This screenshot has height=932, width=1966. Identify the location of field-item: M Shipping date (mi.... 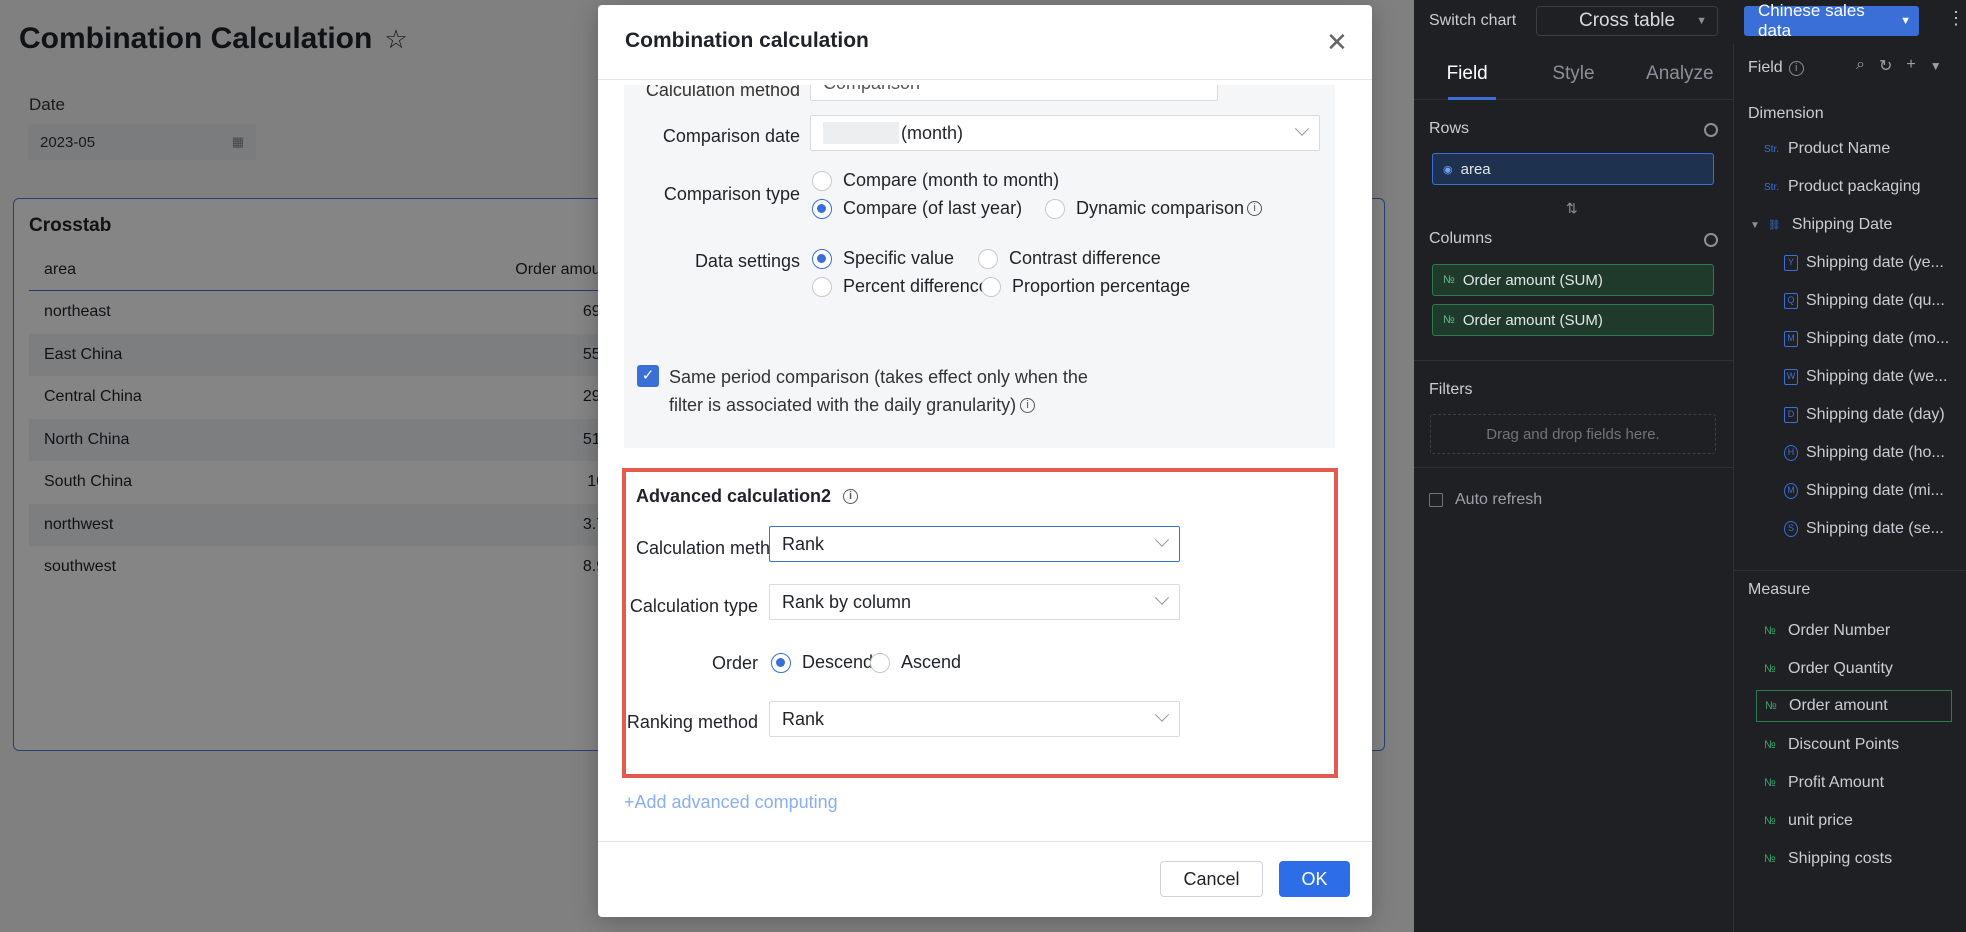
(1864, 491).